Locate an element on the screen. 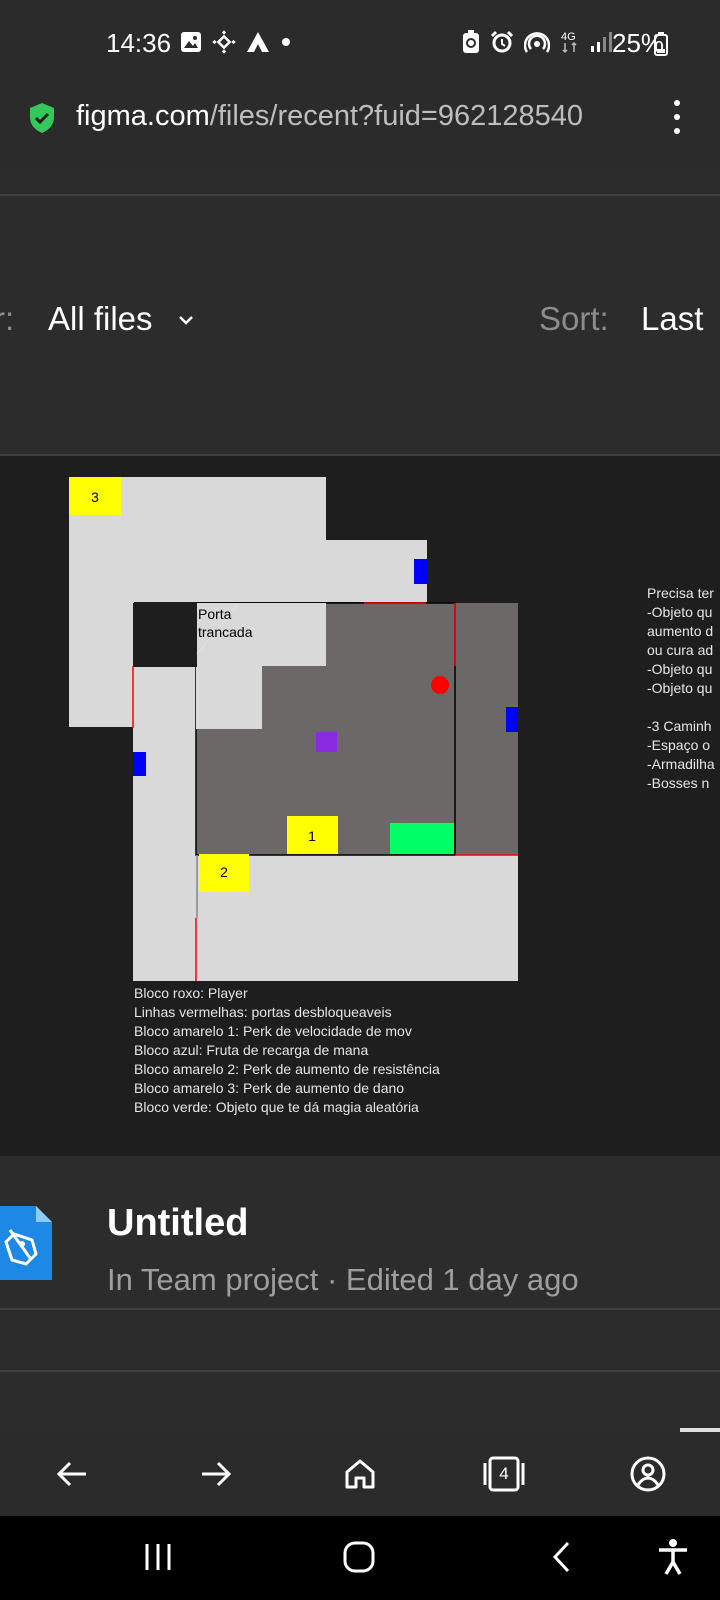  block-label-1: 1 is located at coordinates (312, 836).